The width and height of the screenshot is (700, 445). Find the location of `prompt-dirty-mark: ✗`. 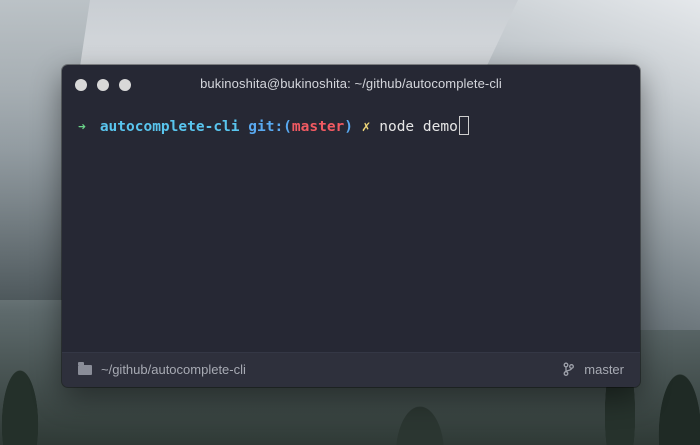

prompt-dirty-mark: ✗ is located at coordinates (366, 127).